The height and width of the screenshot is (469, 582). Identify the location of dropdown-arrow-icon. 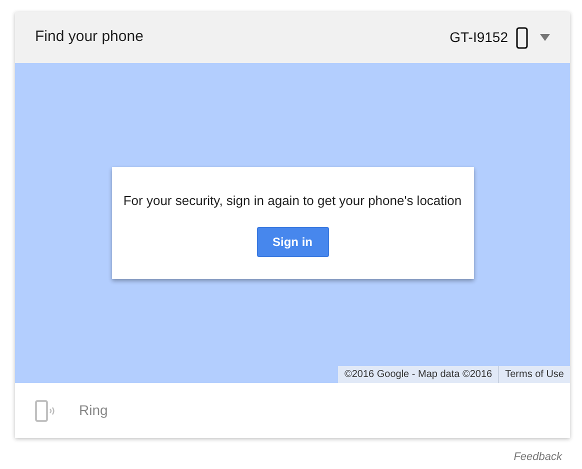
(545, 37).